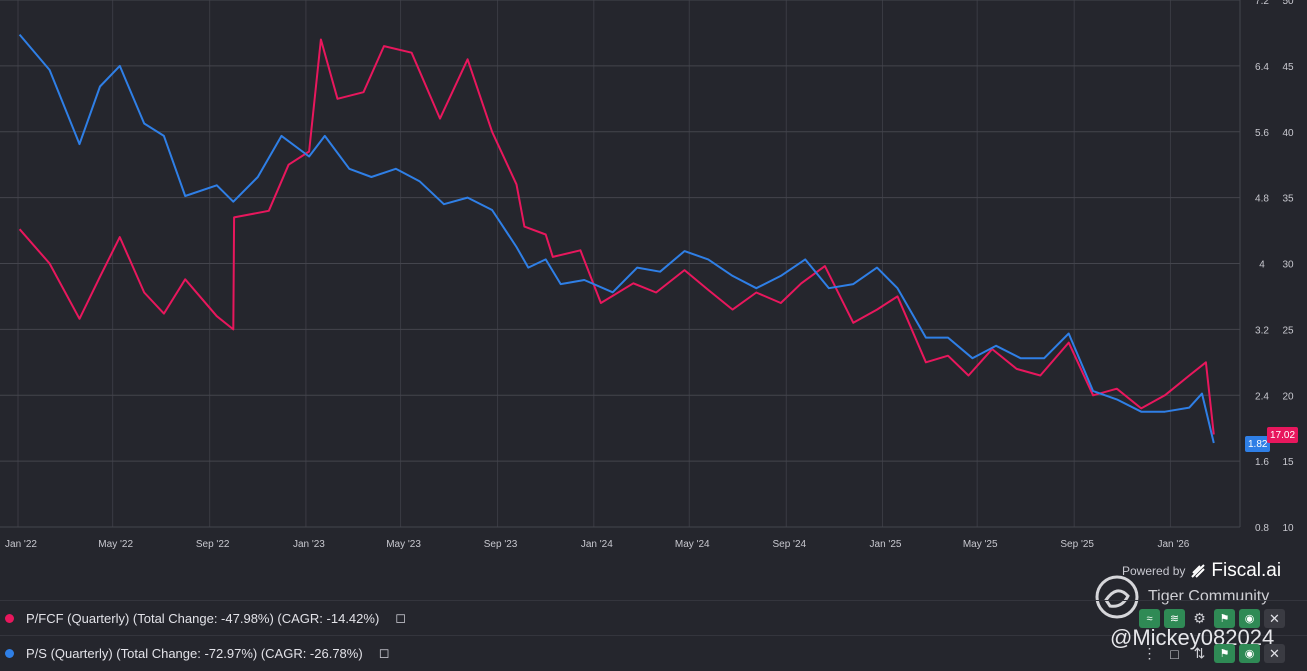  What do you see at coordinates (1288, 3) in the screenshot?
I see `y-right-tick-label: 50` at bounding box center [1288, 3].